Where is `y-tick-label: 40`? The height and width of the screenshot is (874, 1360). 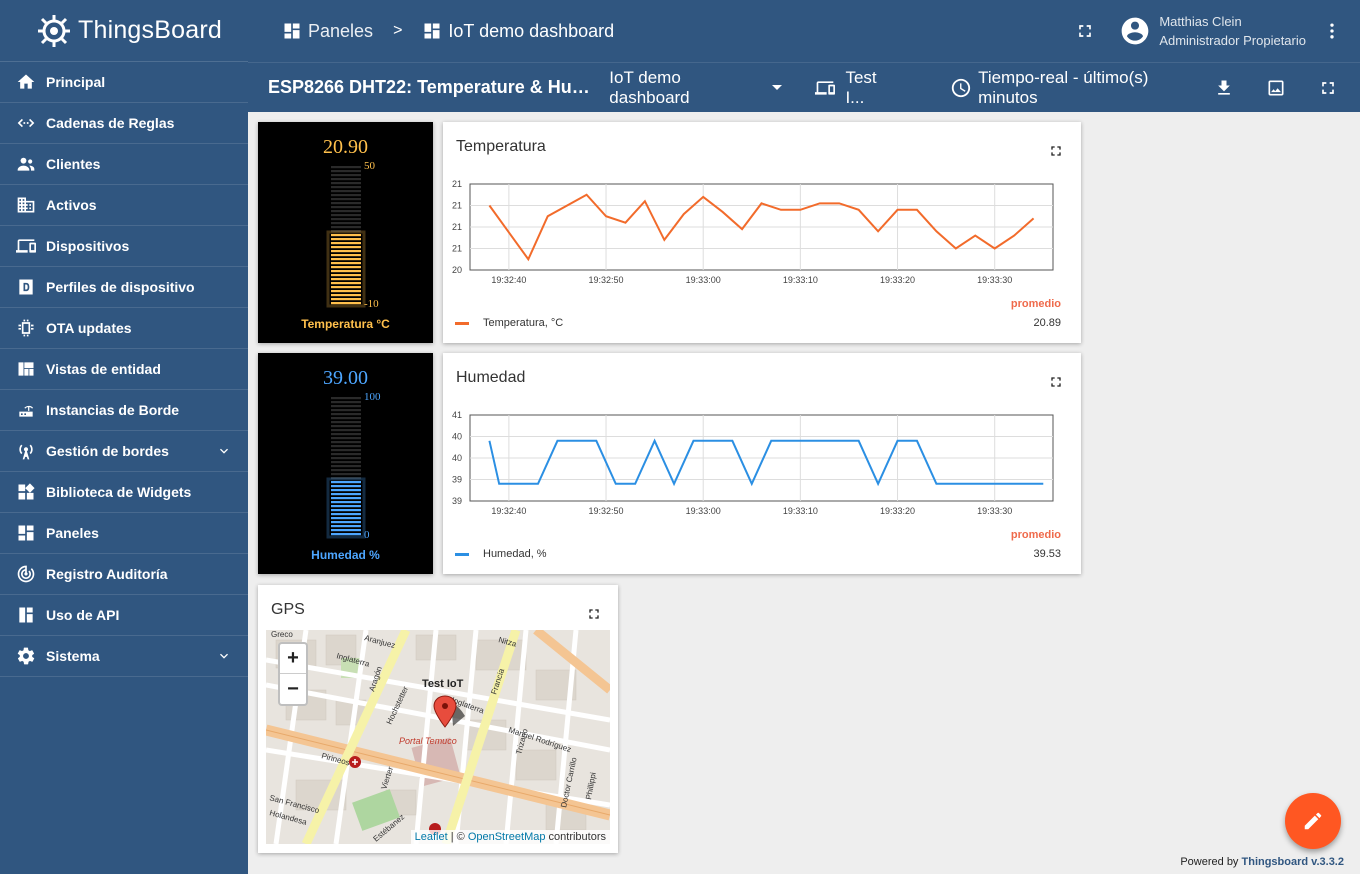
y-tick-label: 40 is located at coordinates (457, 437).